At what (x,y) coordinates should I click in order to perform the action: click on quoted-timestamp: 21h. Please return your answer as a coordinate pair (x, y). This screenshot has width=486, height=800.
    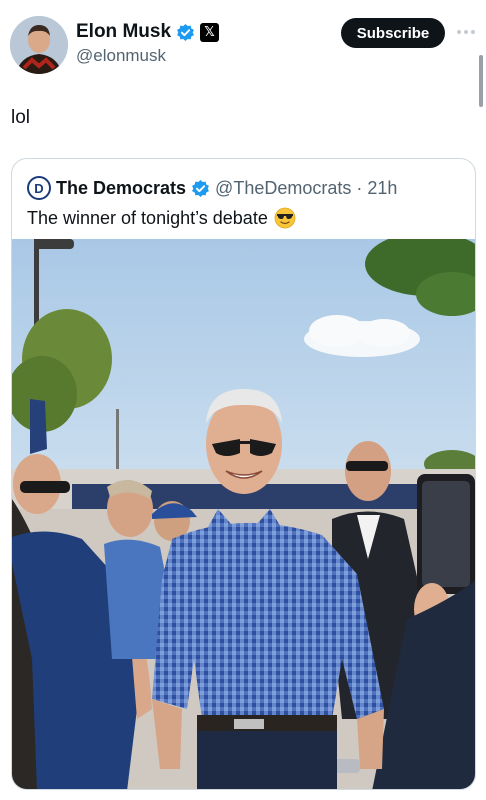
    Looking at the image, I should click on (382, 188).